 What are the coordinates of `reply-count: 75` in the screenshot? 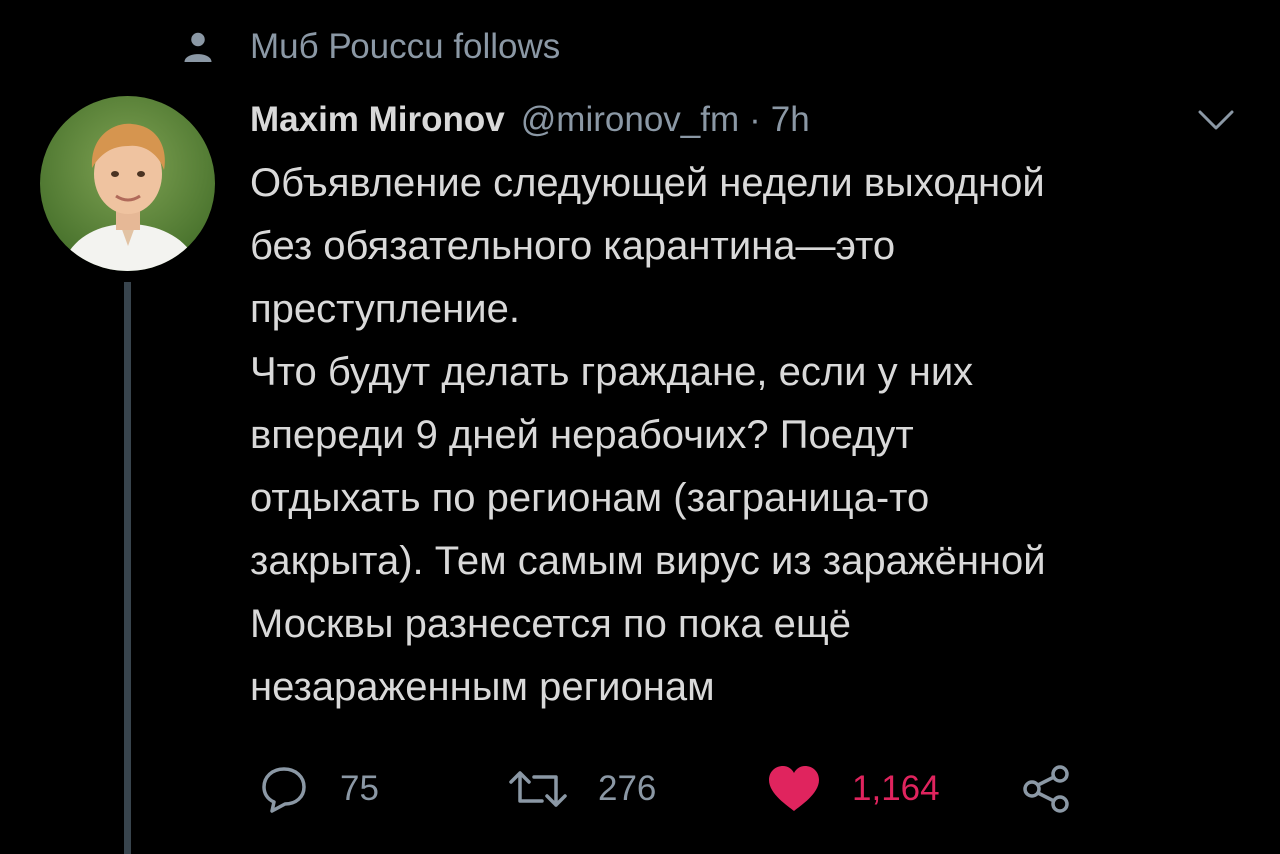 It's located at (359, 788).